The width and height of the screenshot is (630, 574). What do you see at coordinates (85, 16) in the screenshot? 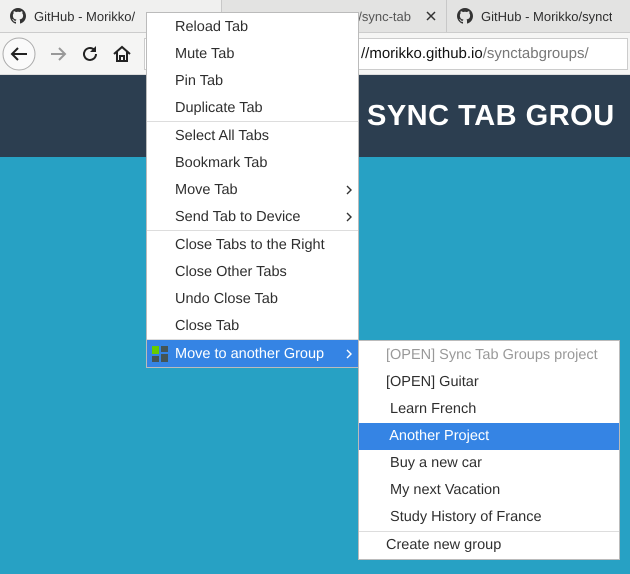
I see `tab-title: GitHub - Morikko/` at bounding box center [85, 16].